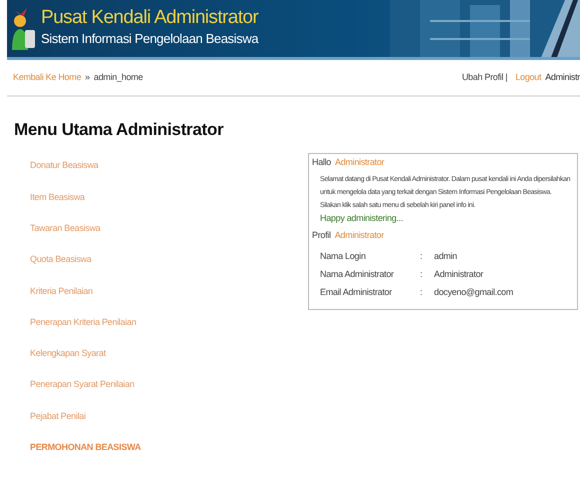 The image size is (580, 482). What do you see at coordinates (47, 77) in the screenshot?
I see `home-link: Kembali Ke Home` at bounding box center [47, 77].